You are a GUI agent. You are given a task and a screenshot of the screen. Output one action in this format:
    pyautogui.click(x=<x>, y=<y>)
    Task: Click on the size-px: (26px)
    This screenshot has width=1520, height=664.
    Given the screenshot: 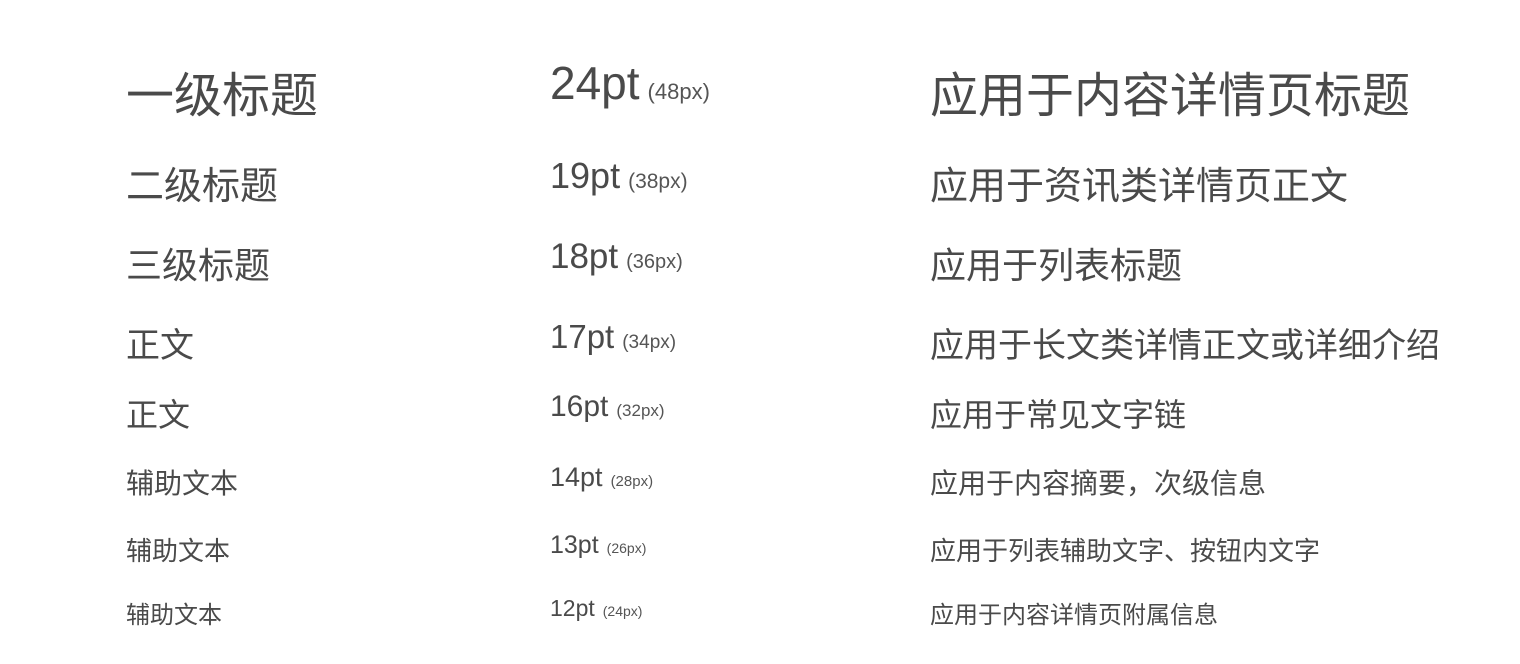 What is the action you would take?
    pyautogui.click(x=626, y=548)
    